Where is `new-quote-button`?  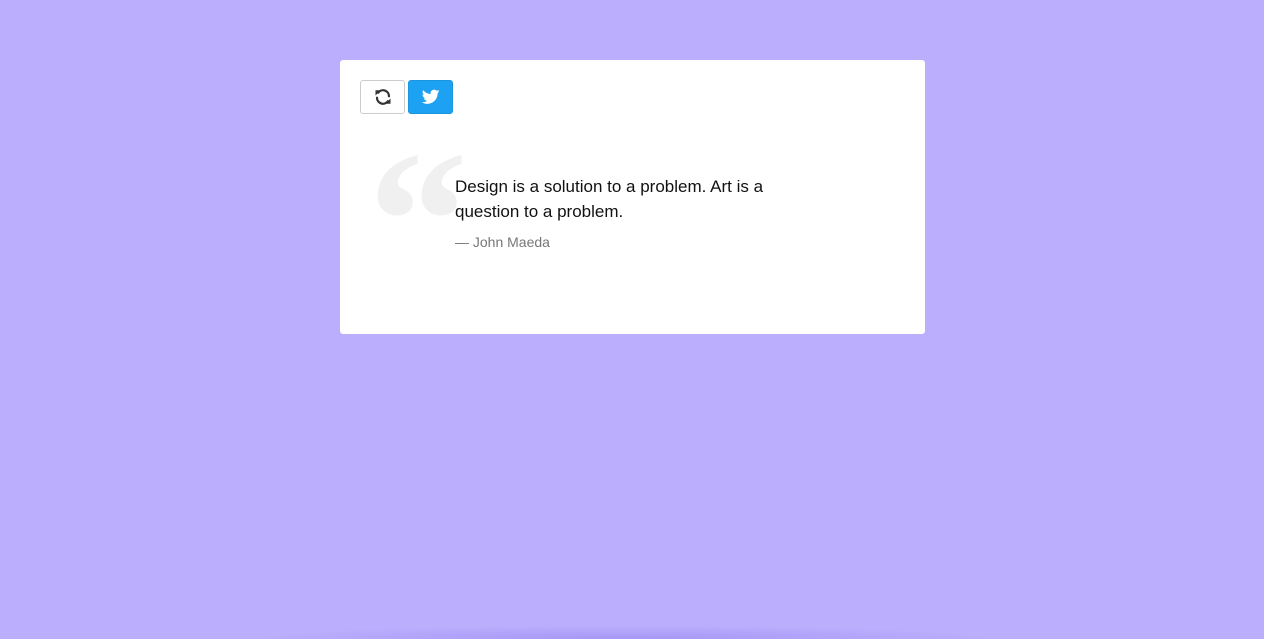
new-quote-button is located at coordinates (382, 97).